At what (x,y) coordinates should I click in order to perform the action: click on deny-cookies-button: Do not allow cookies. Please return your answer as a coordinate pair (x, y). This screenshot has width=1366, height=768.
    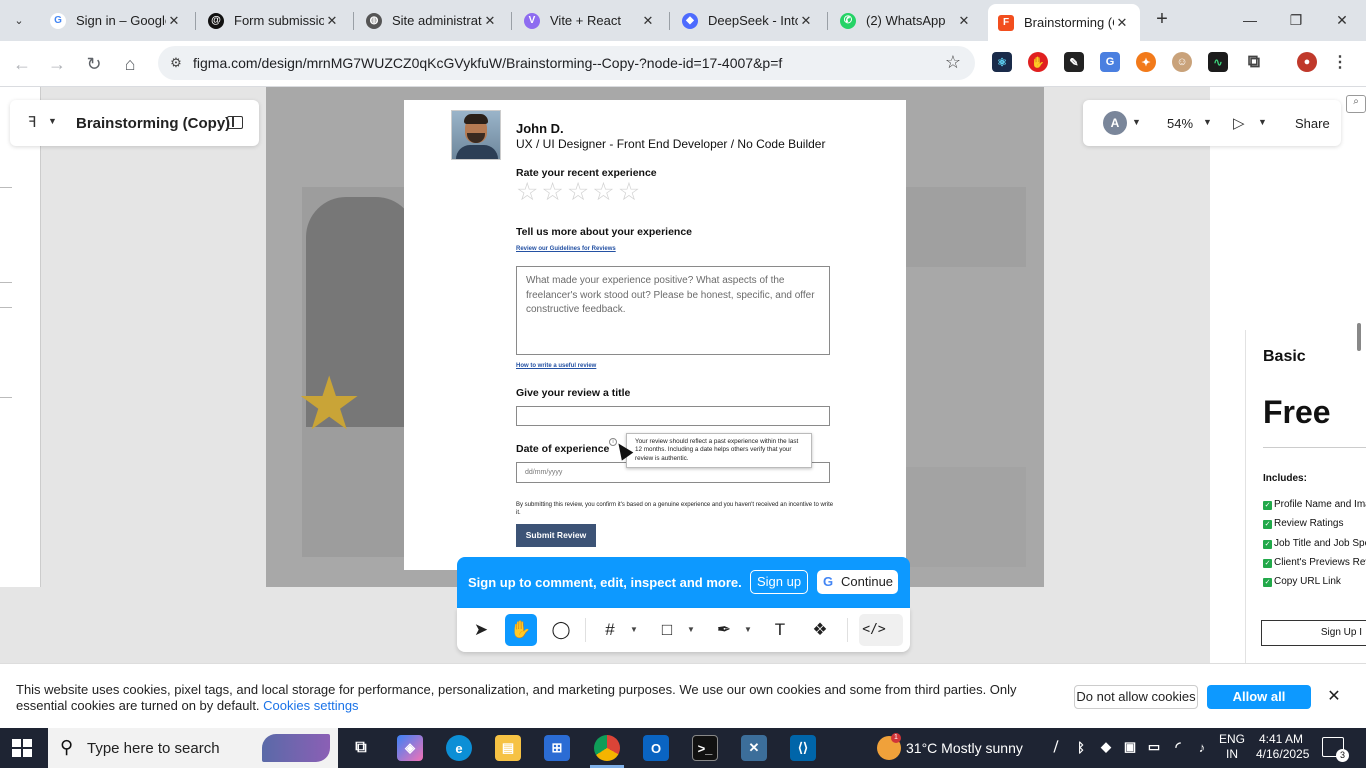
    Looking at the image, I should click on (1136, 697).